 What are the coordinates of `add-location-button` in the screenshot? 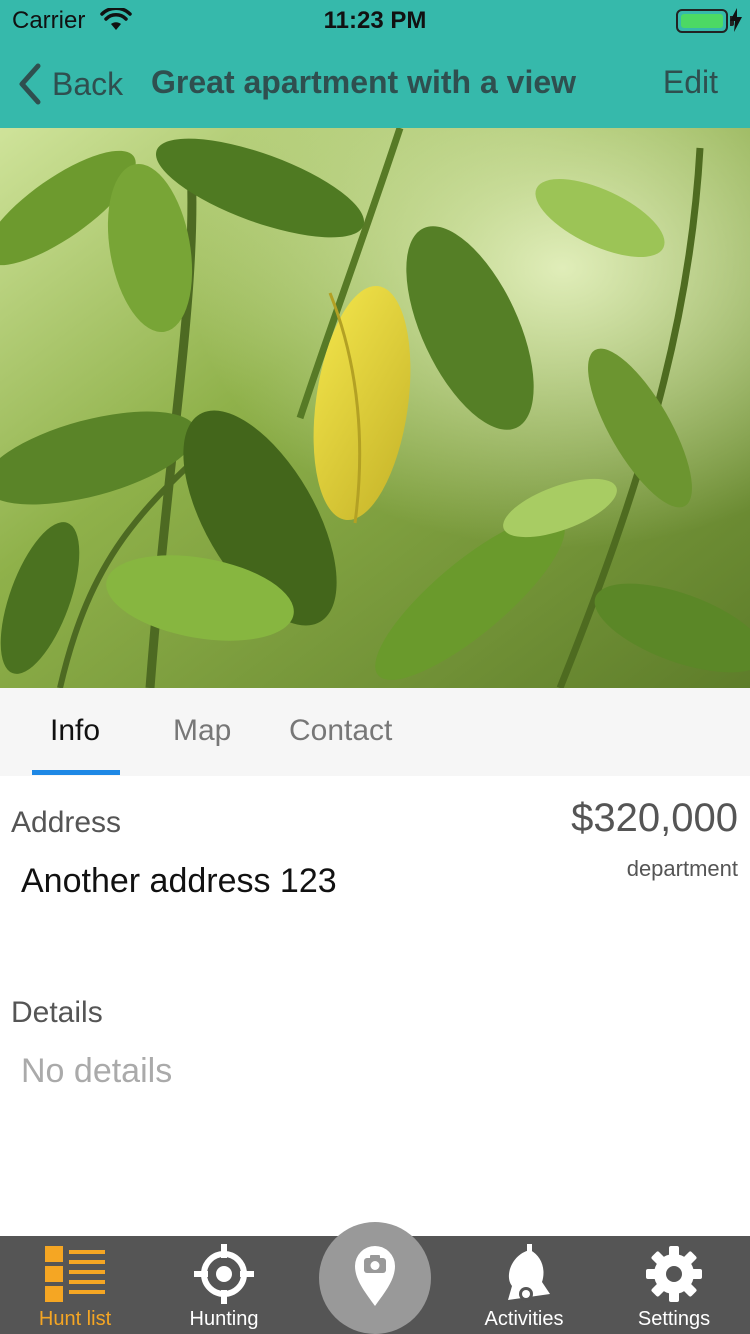 It's located at (375, 1278).